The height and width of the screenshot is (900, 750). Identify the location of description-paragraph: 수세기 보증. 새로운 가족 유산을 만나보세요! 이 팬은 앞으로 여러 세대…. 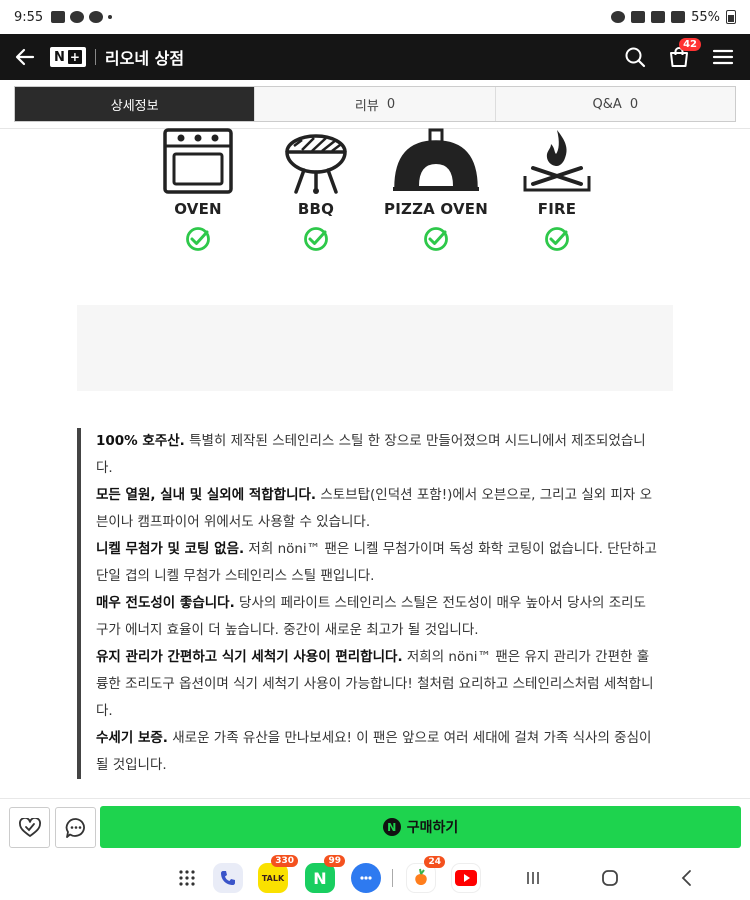
(376, 752).